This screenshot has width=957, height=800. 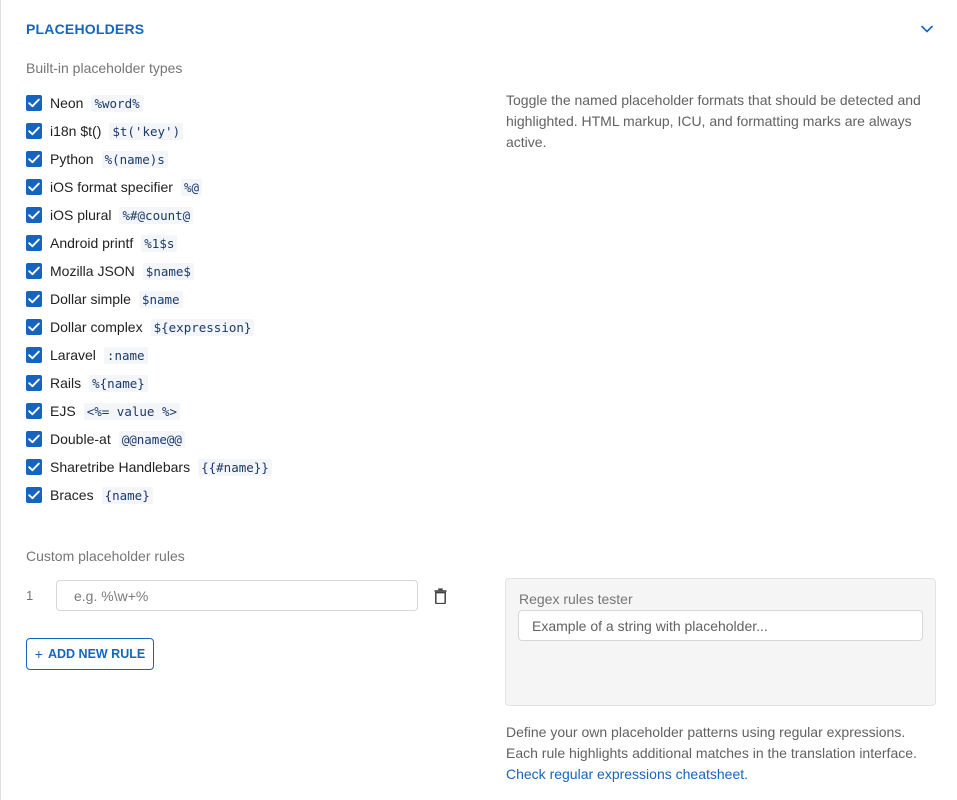 What do you see at coordinates (168, 271) in the screenshot?
I see `placeholder-type-example: $name$` at bounding box center [168, 271].